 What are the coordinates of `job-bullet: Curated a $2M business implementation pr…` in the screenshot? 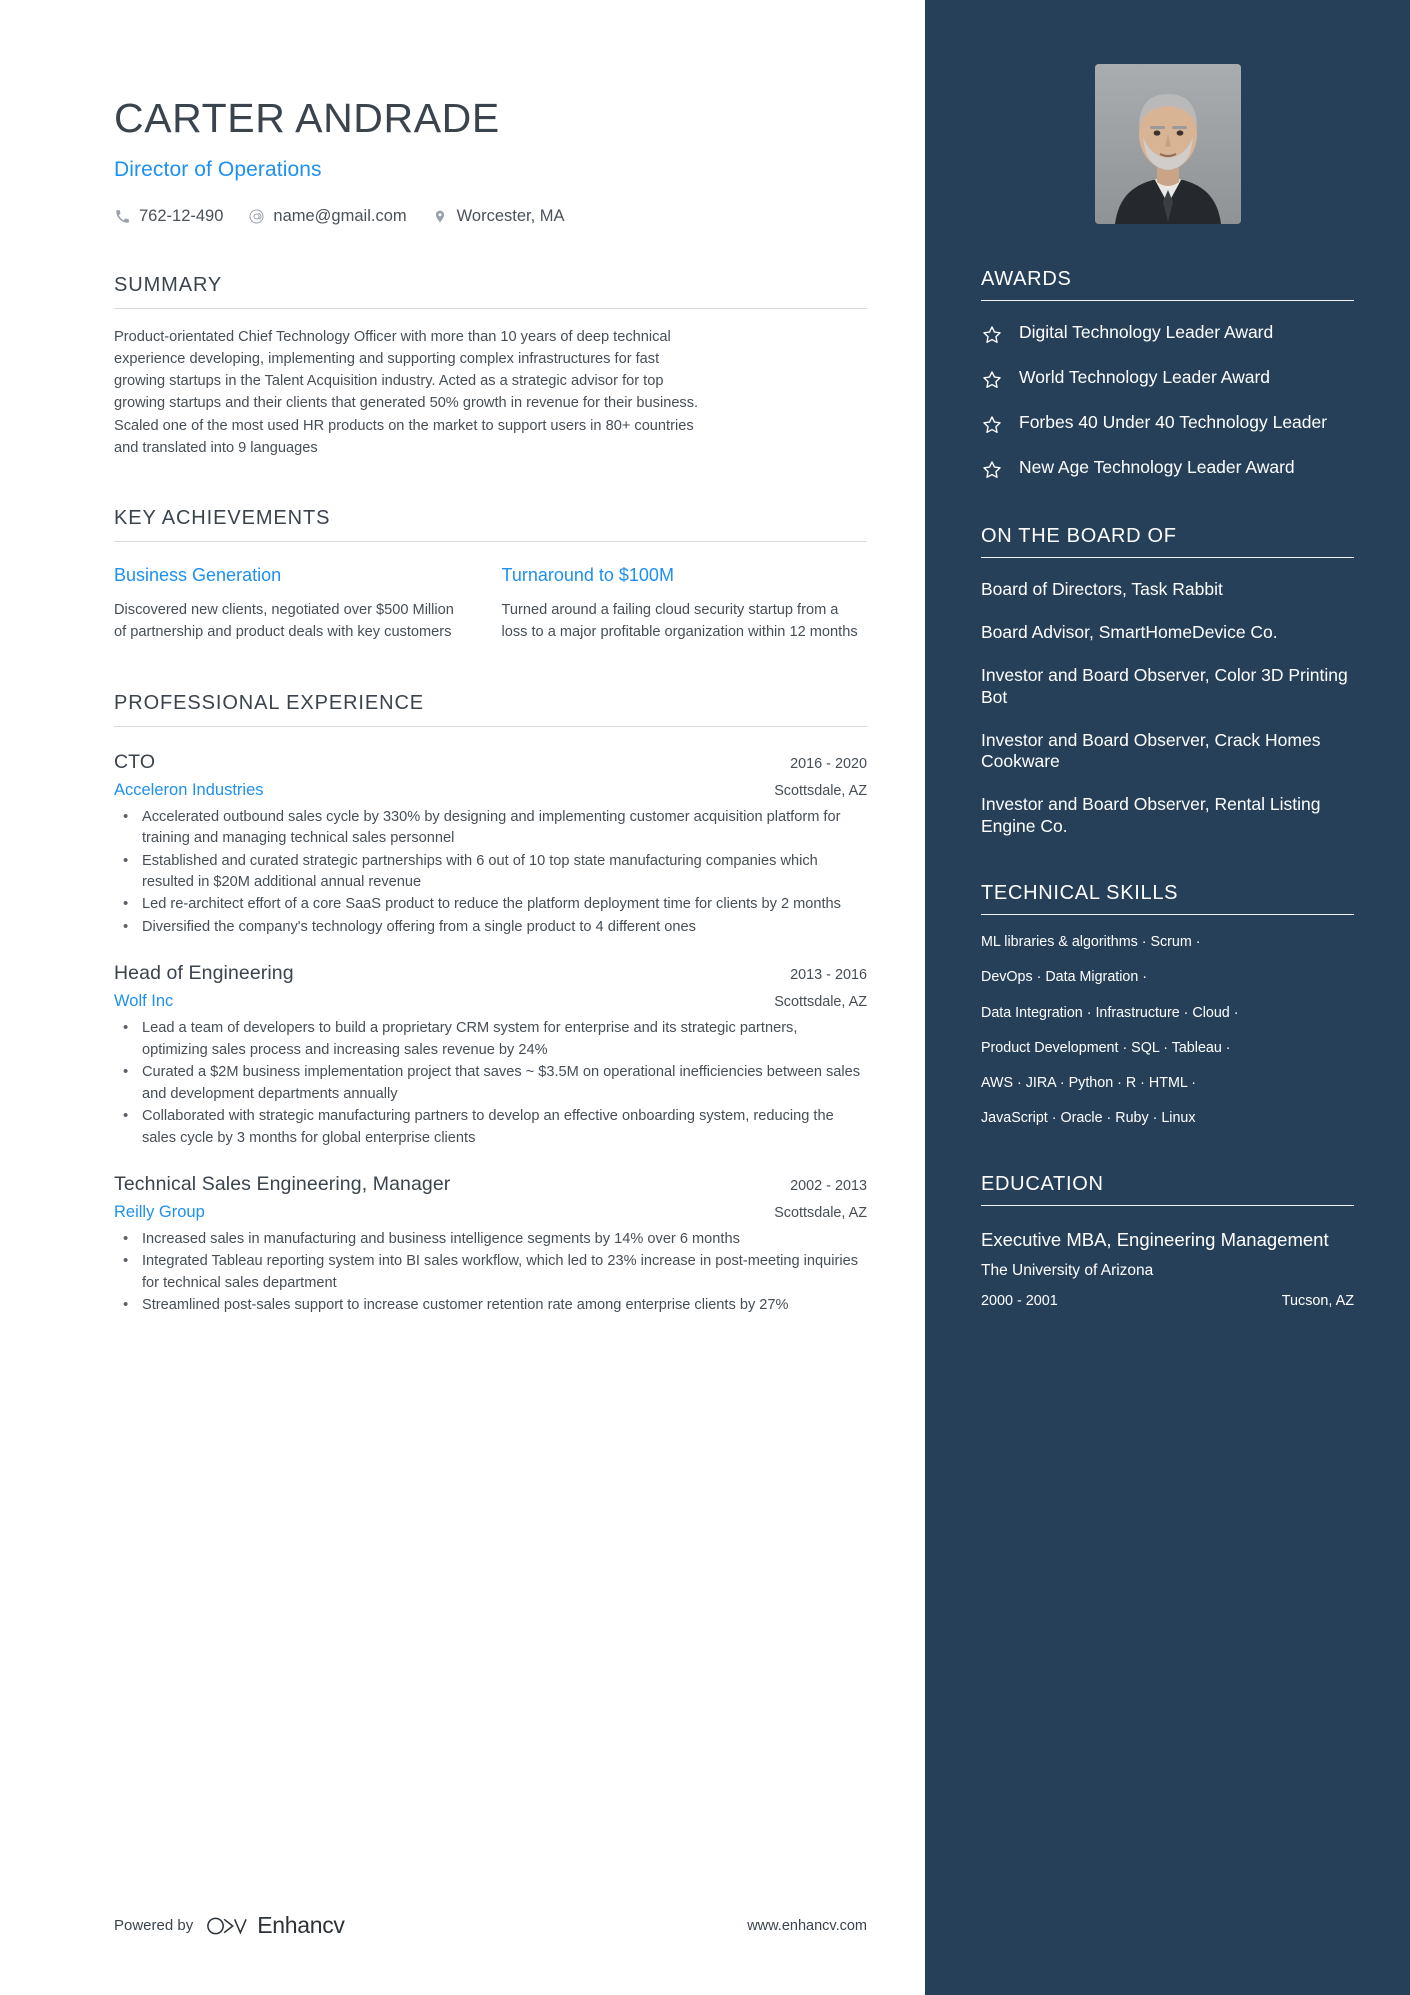 It's located at (490, 1083).